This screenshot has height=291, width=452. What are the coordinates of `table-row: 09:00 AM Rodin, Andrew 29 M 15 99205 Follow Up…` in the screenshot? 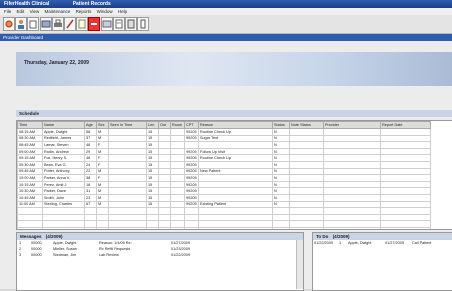 It's located at (224, 151).